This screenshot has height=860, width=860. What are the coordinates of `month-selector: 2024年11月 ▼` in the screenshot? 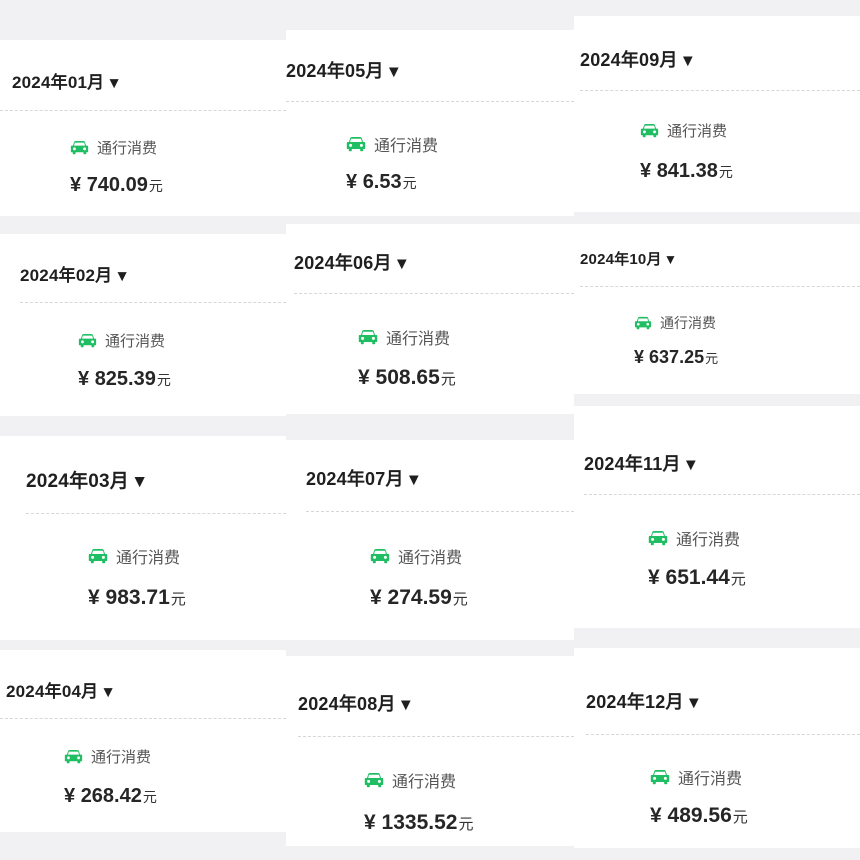 It's located at (641, 463).